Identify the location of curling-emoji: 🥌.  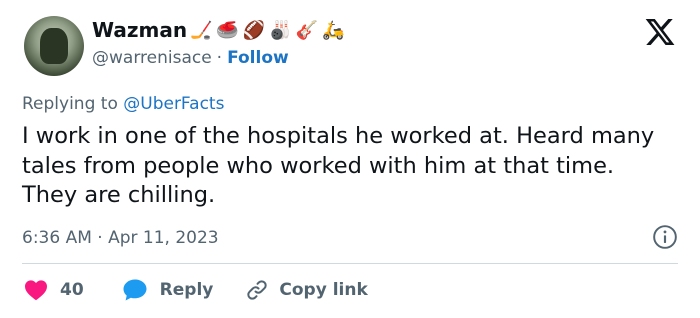
(227, 30).